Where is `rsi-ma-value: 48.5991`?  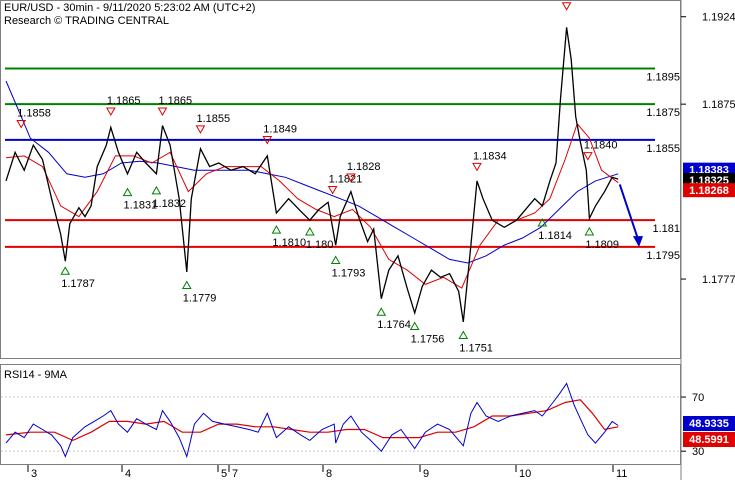 rsi-ma-value: 48.5991 is located at coordinates (709, 440).